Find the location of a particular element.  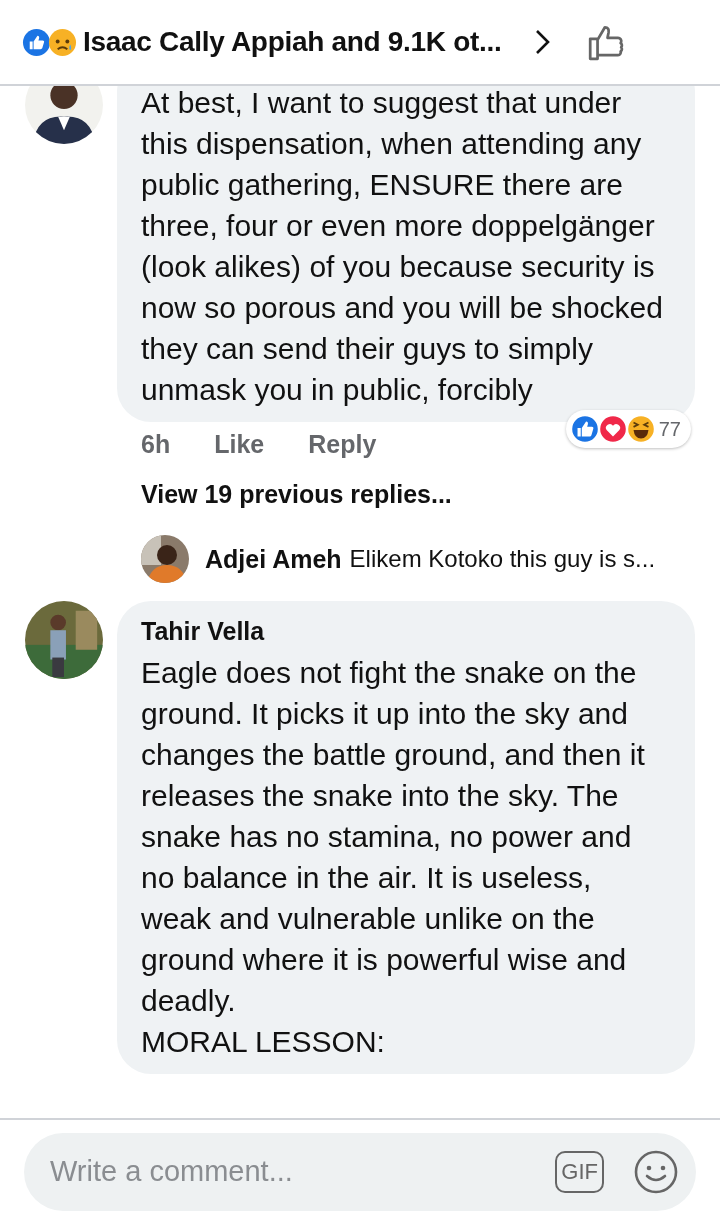

comment-author: Tahir Vella is located at coordinates (403, 631).